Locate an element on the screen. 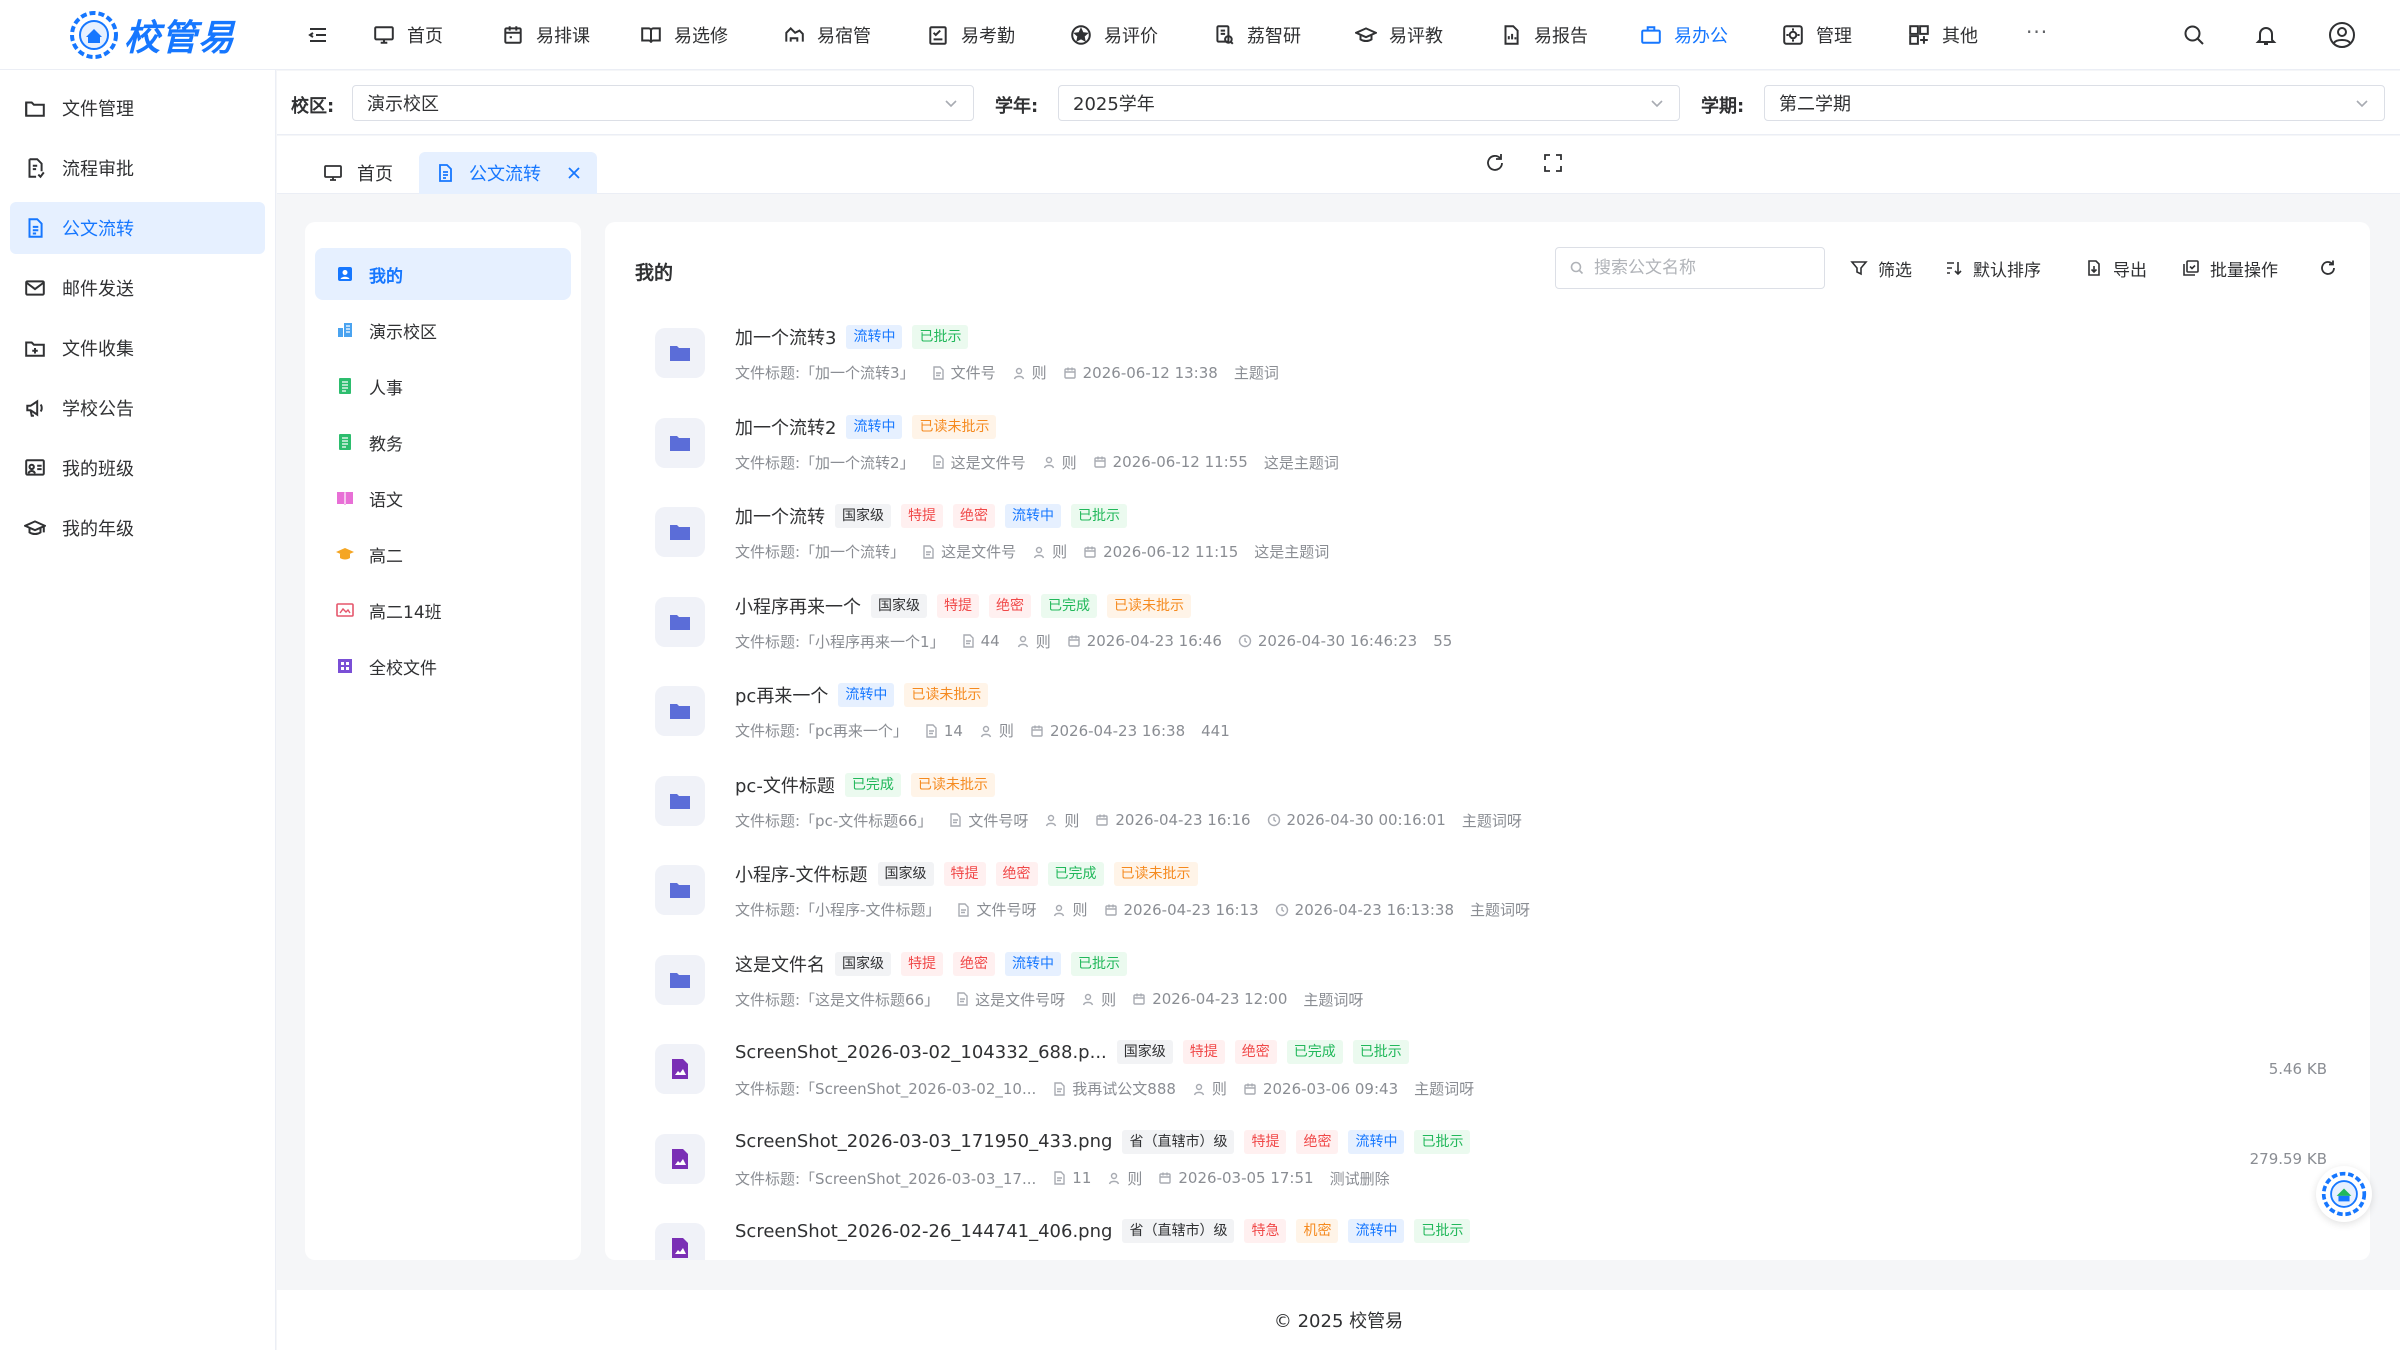 The height and width of the screenshot is (1350, 2400). close-icon is located at coordinates (574, 173).